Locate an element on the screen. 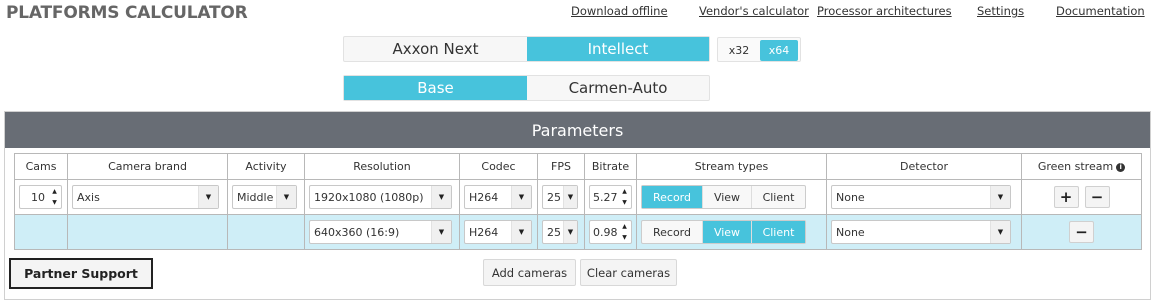 The image size is (1154, 304). module-base: Base is located at coordinates (435, 88).